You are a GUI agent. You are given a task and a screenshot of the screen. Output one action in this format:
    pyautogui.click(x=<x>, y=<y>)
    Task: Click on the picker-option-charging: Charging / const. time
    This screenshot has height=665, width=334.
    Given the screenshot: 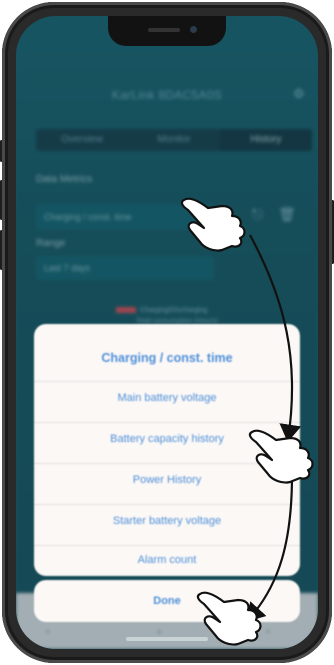 What is the action you would take?
    pyautogui.click(x=167, y=358)
    